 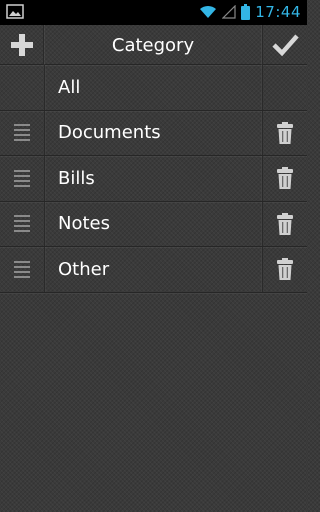 I want to click on plus-icon, so click(x=21, y=45).